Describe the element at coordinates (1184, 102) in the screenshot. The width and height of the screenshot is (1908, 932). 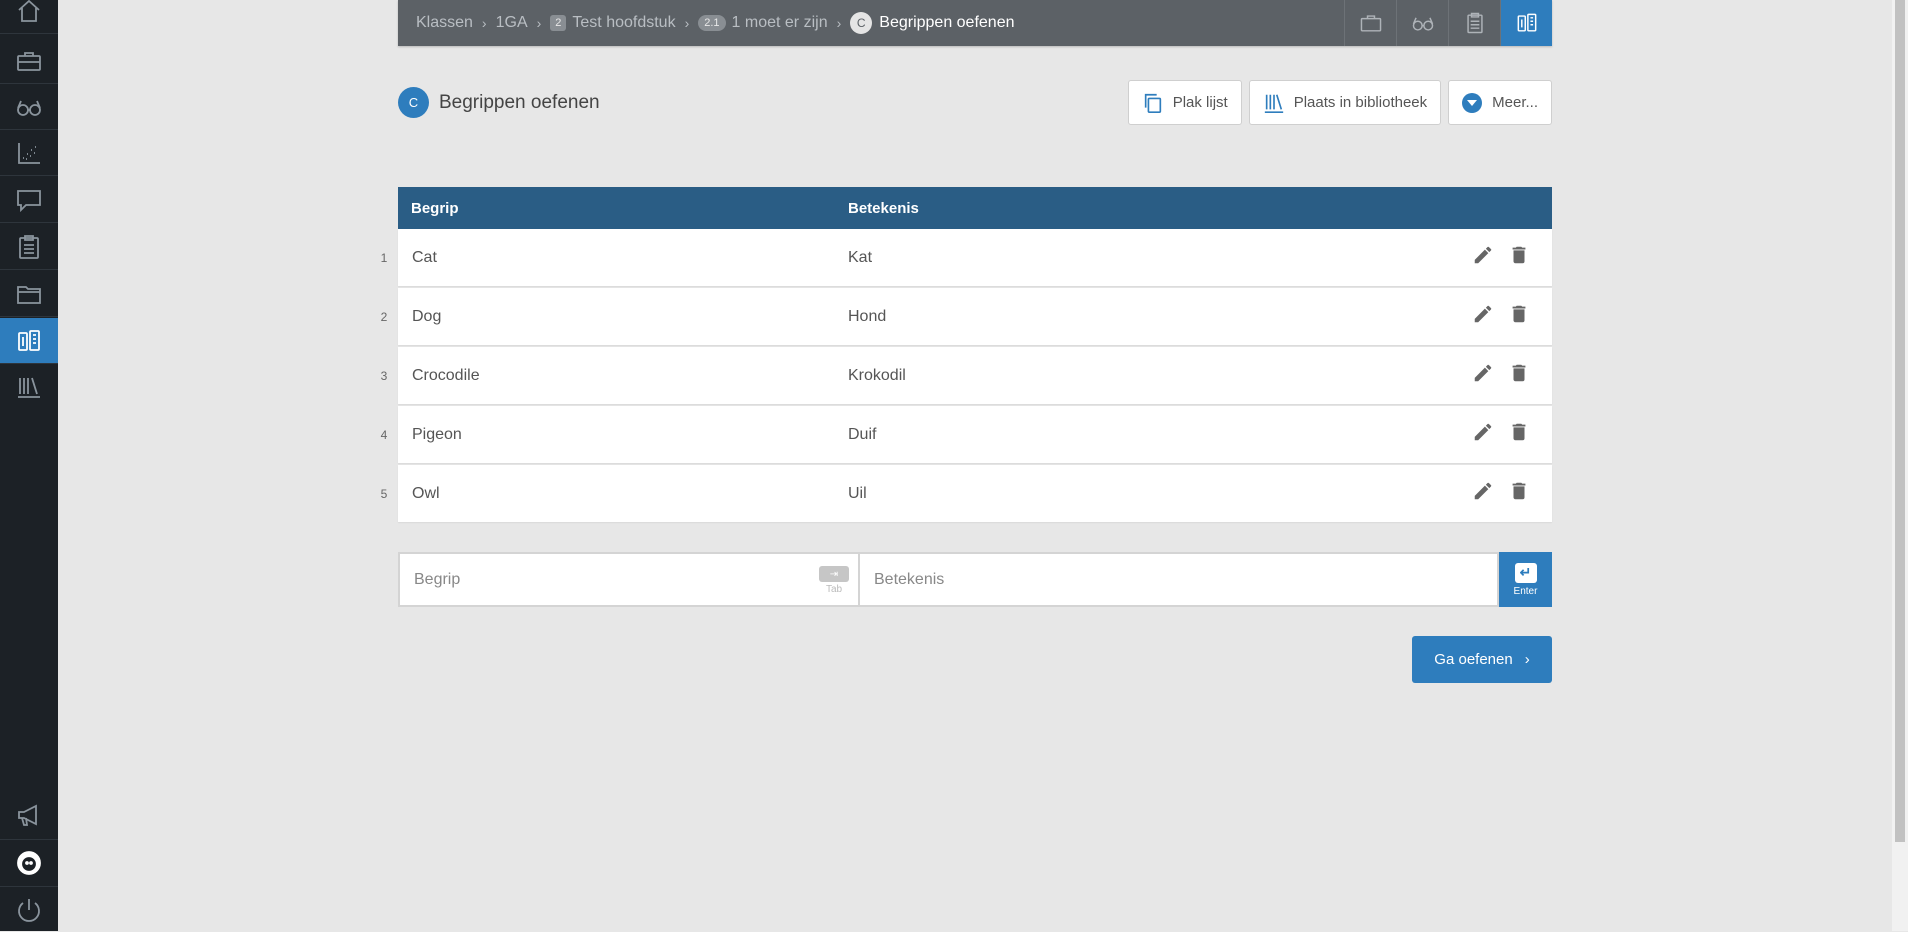
I see `paste-list-button: Plak lijst` at that location.